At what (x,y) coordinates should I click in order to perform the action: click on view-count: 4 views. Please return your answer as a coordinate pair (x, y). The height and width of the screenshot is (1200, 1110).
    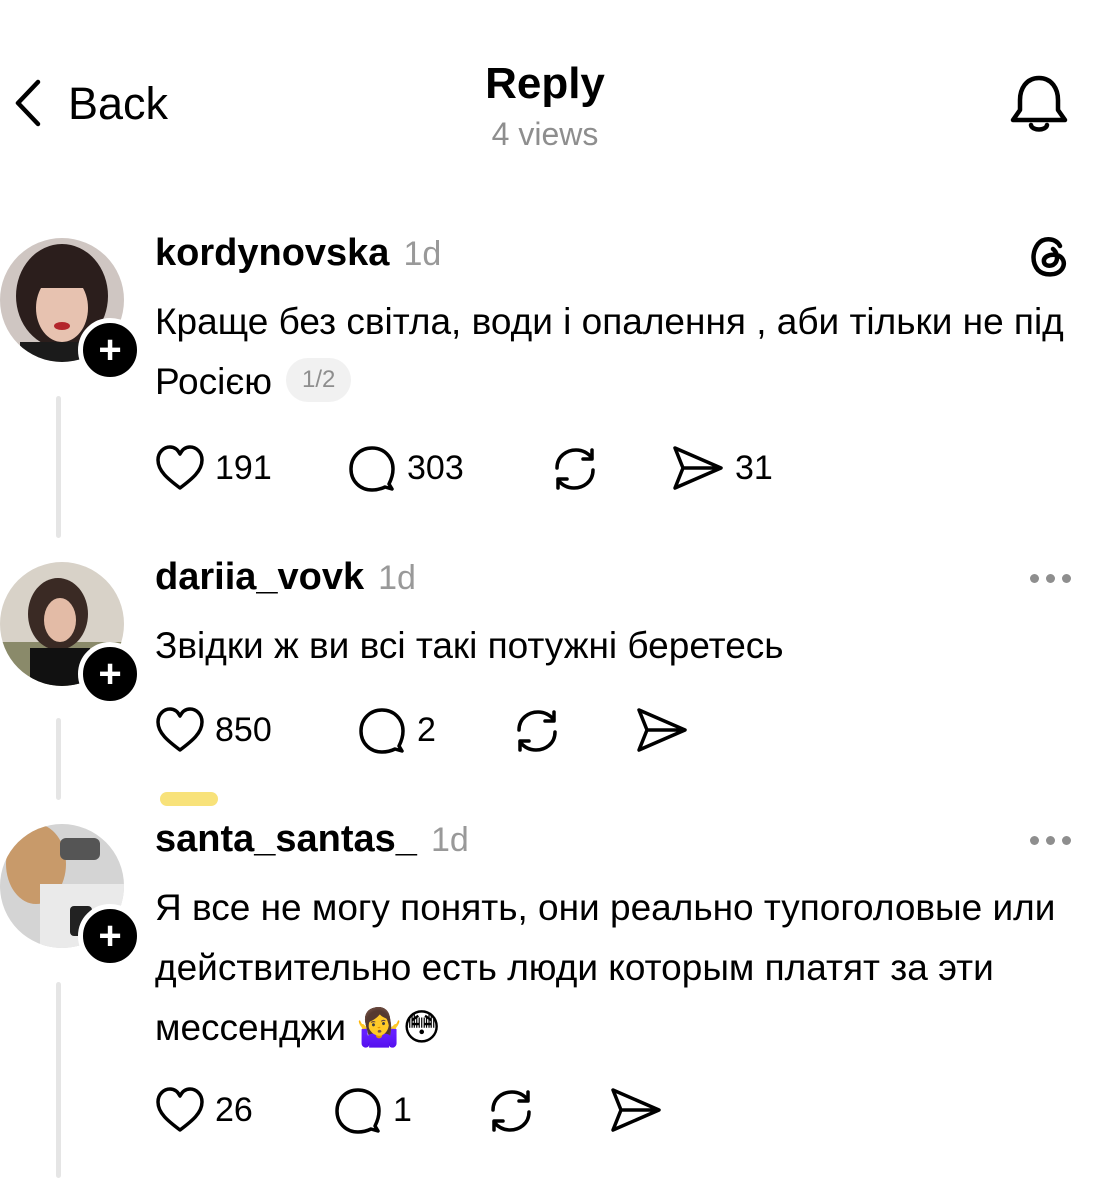
    Looking at the image, I should click on (545, 134).